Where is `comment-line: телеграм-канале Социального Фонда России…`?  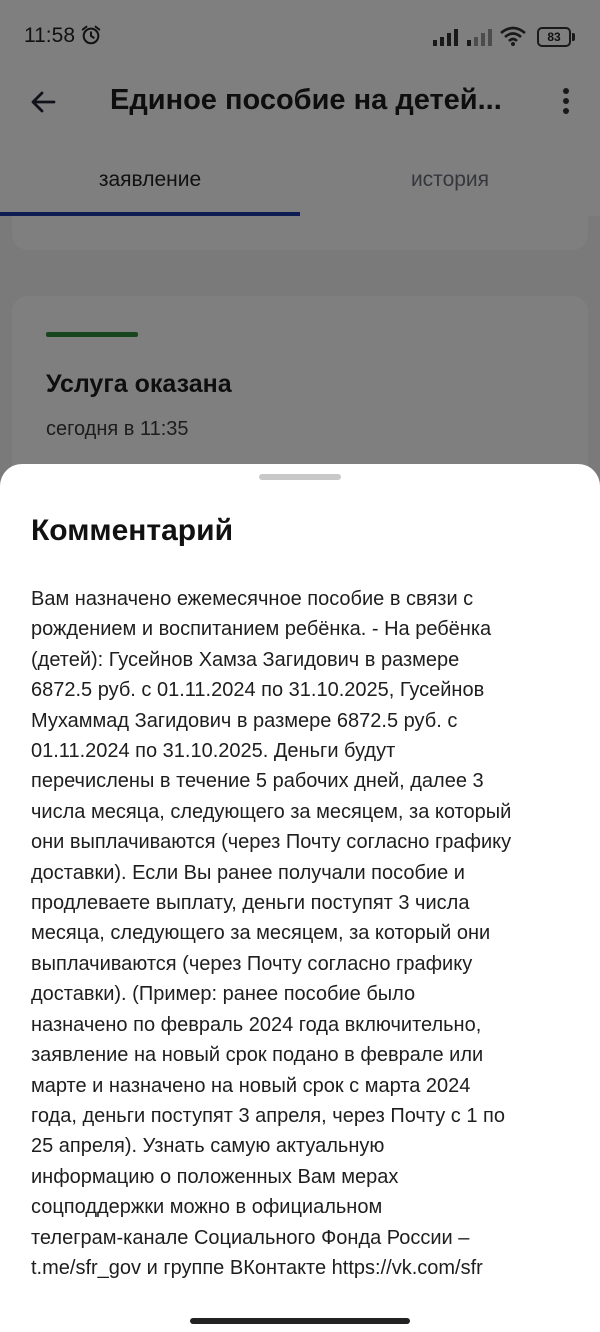
comment-line: телеграм-канале Социального Фонда России… is located at coordinates (250, 1237).